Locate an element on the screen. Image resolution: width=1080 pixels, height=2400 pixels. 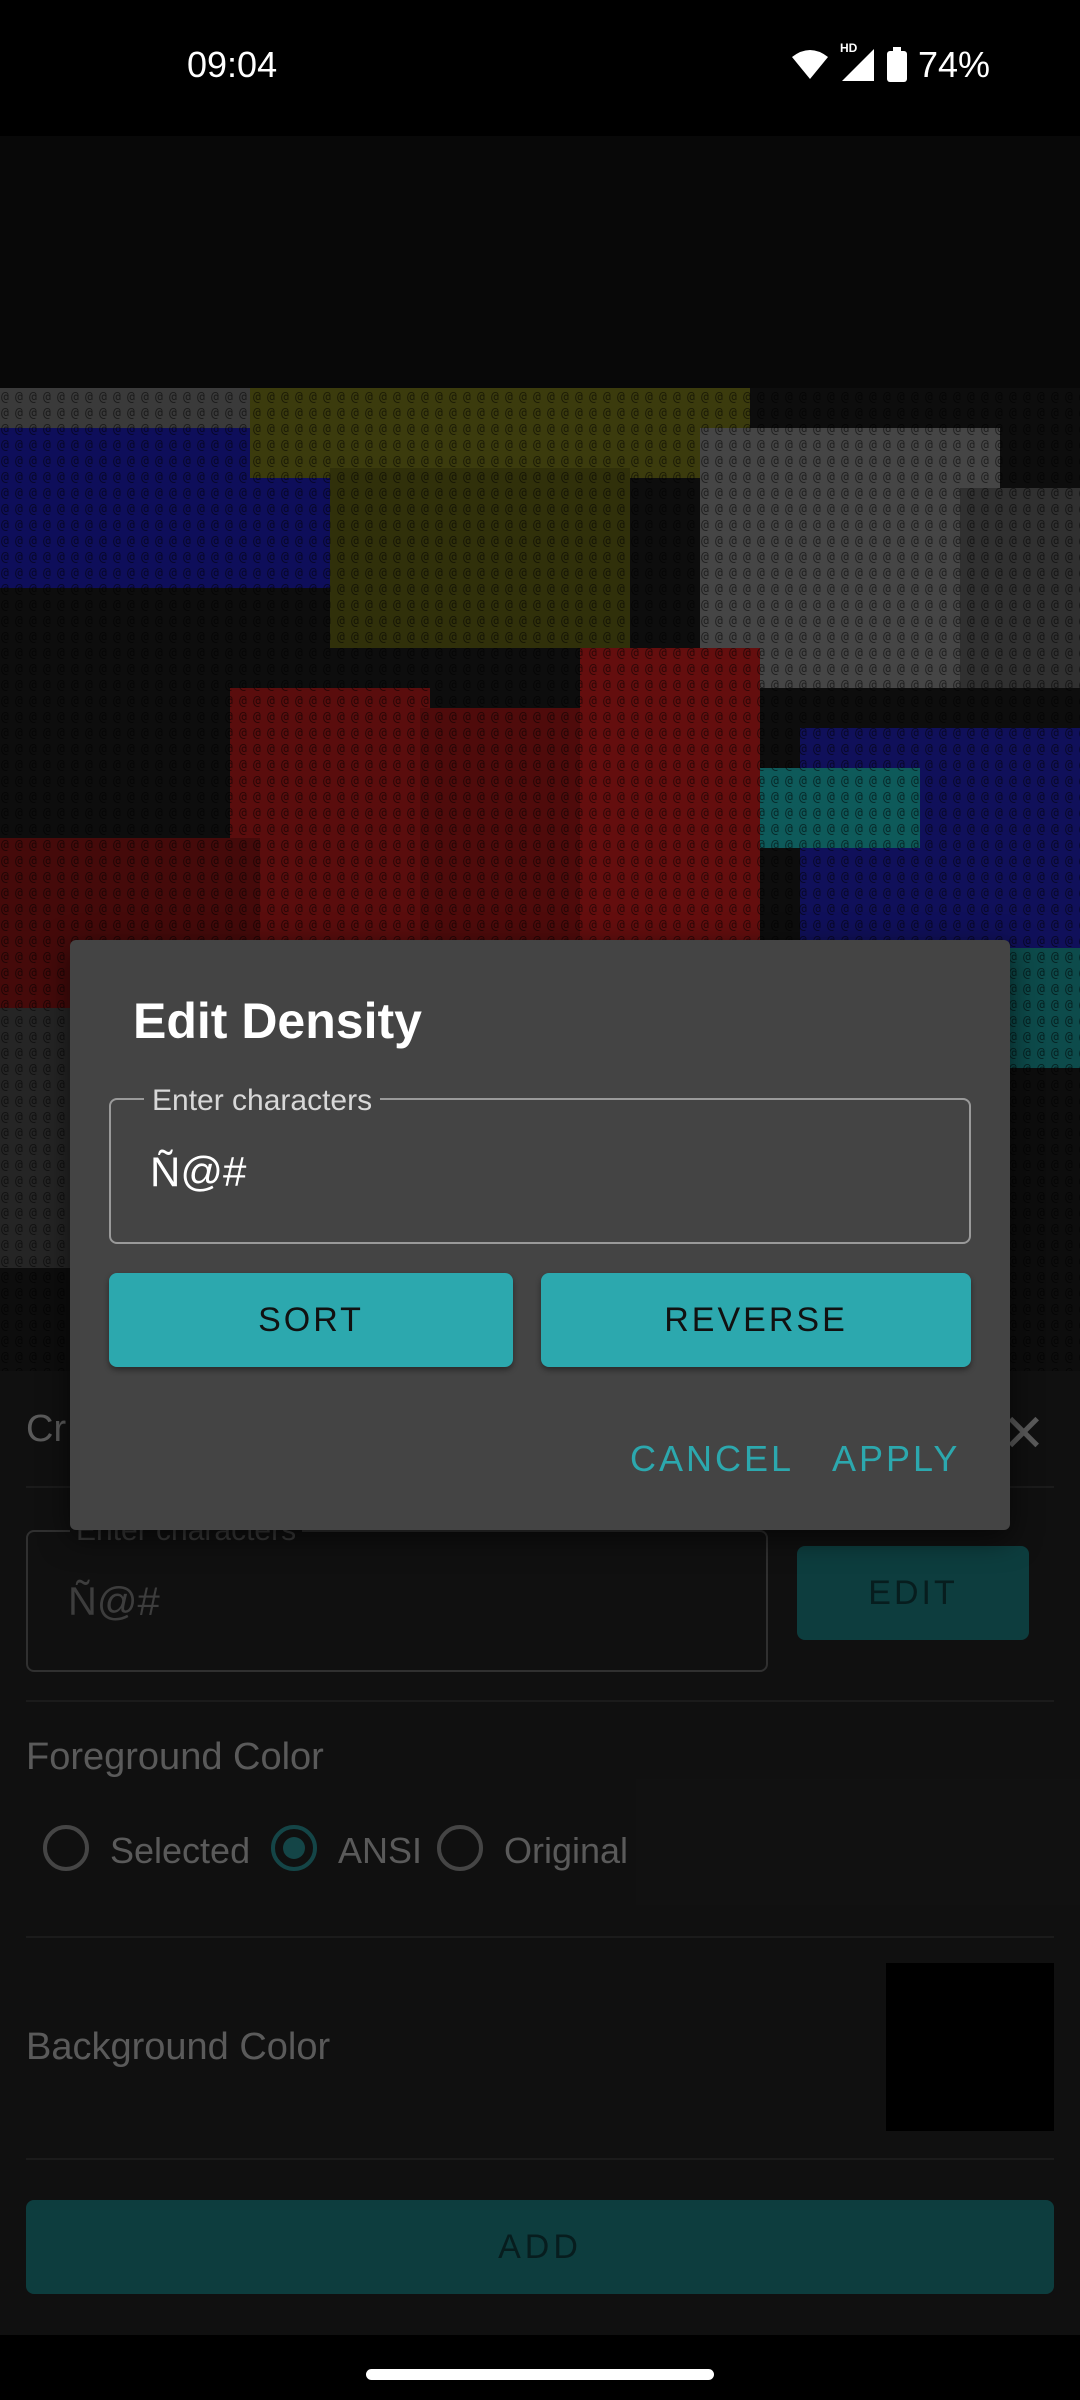
dialog-density-input-value: Ñ@# is located at coordinates (198, 1171).